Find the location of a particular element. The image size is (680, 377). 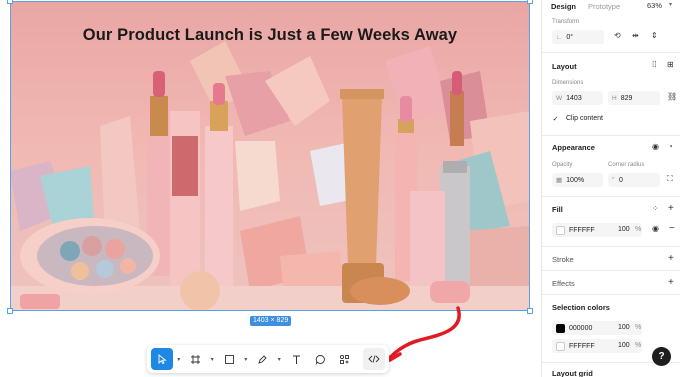

corner-radius-label: Corner radius is located at coordinates (626, 165).